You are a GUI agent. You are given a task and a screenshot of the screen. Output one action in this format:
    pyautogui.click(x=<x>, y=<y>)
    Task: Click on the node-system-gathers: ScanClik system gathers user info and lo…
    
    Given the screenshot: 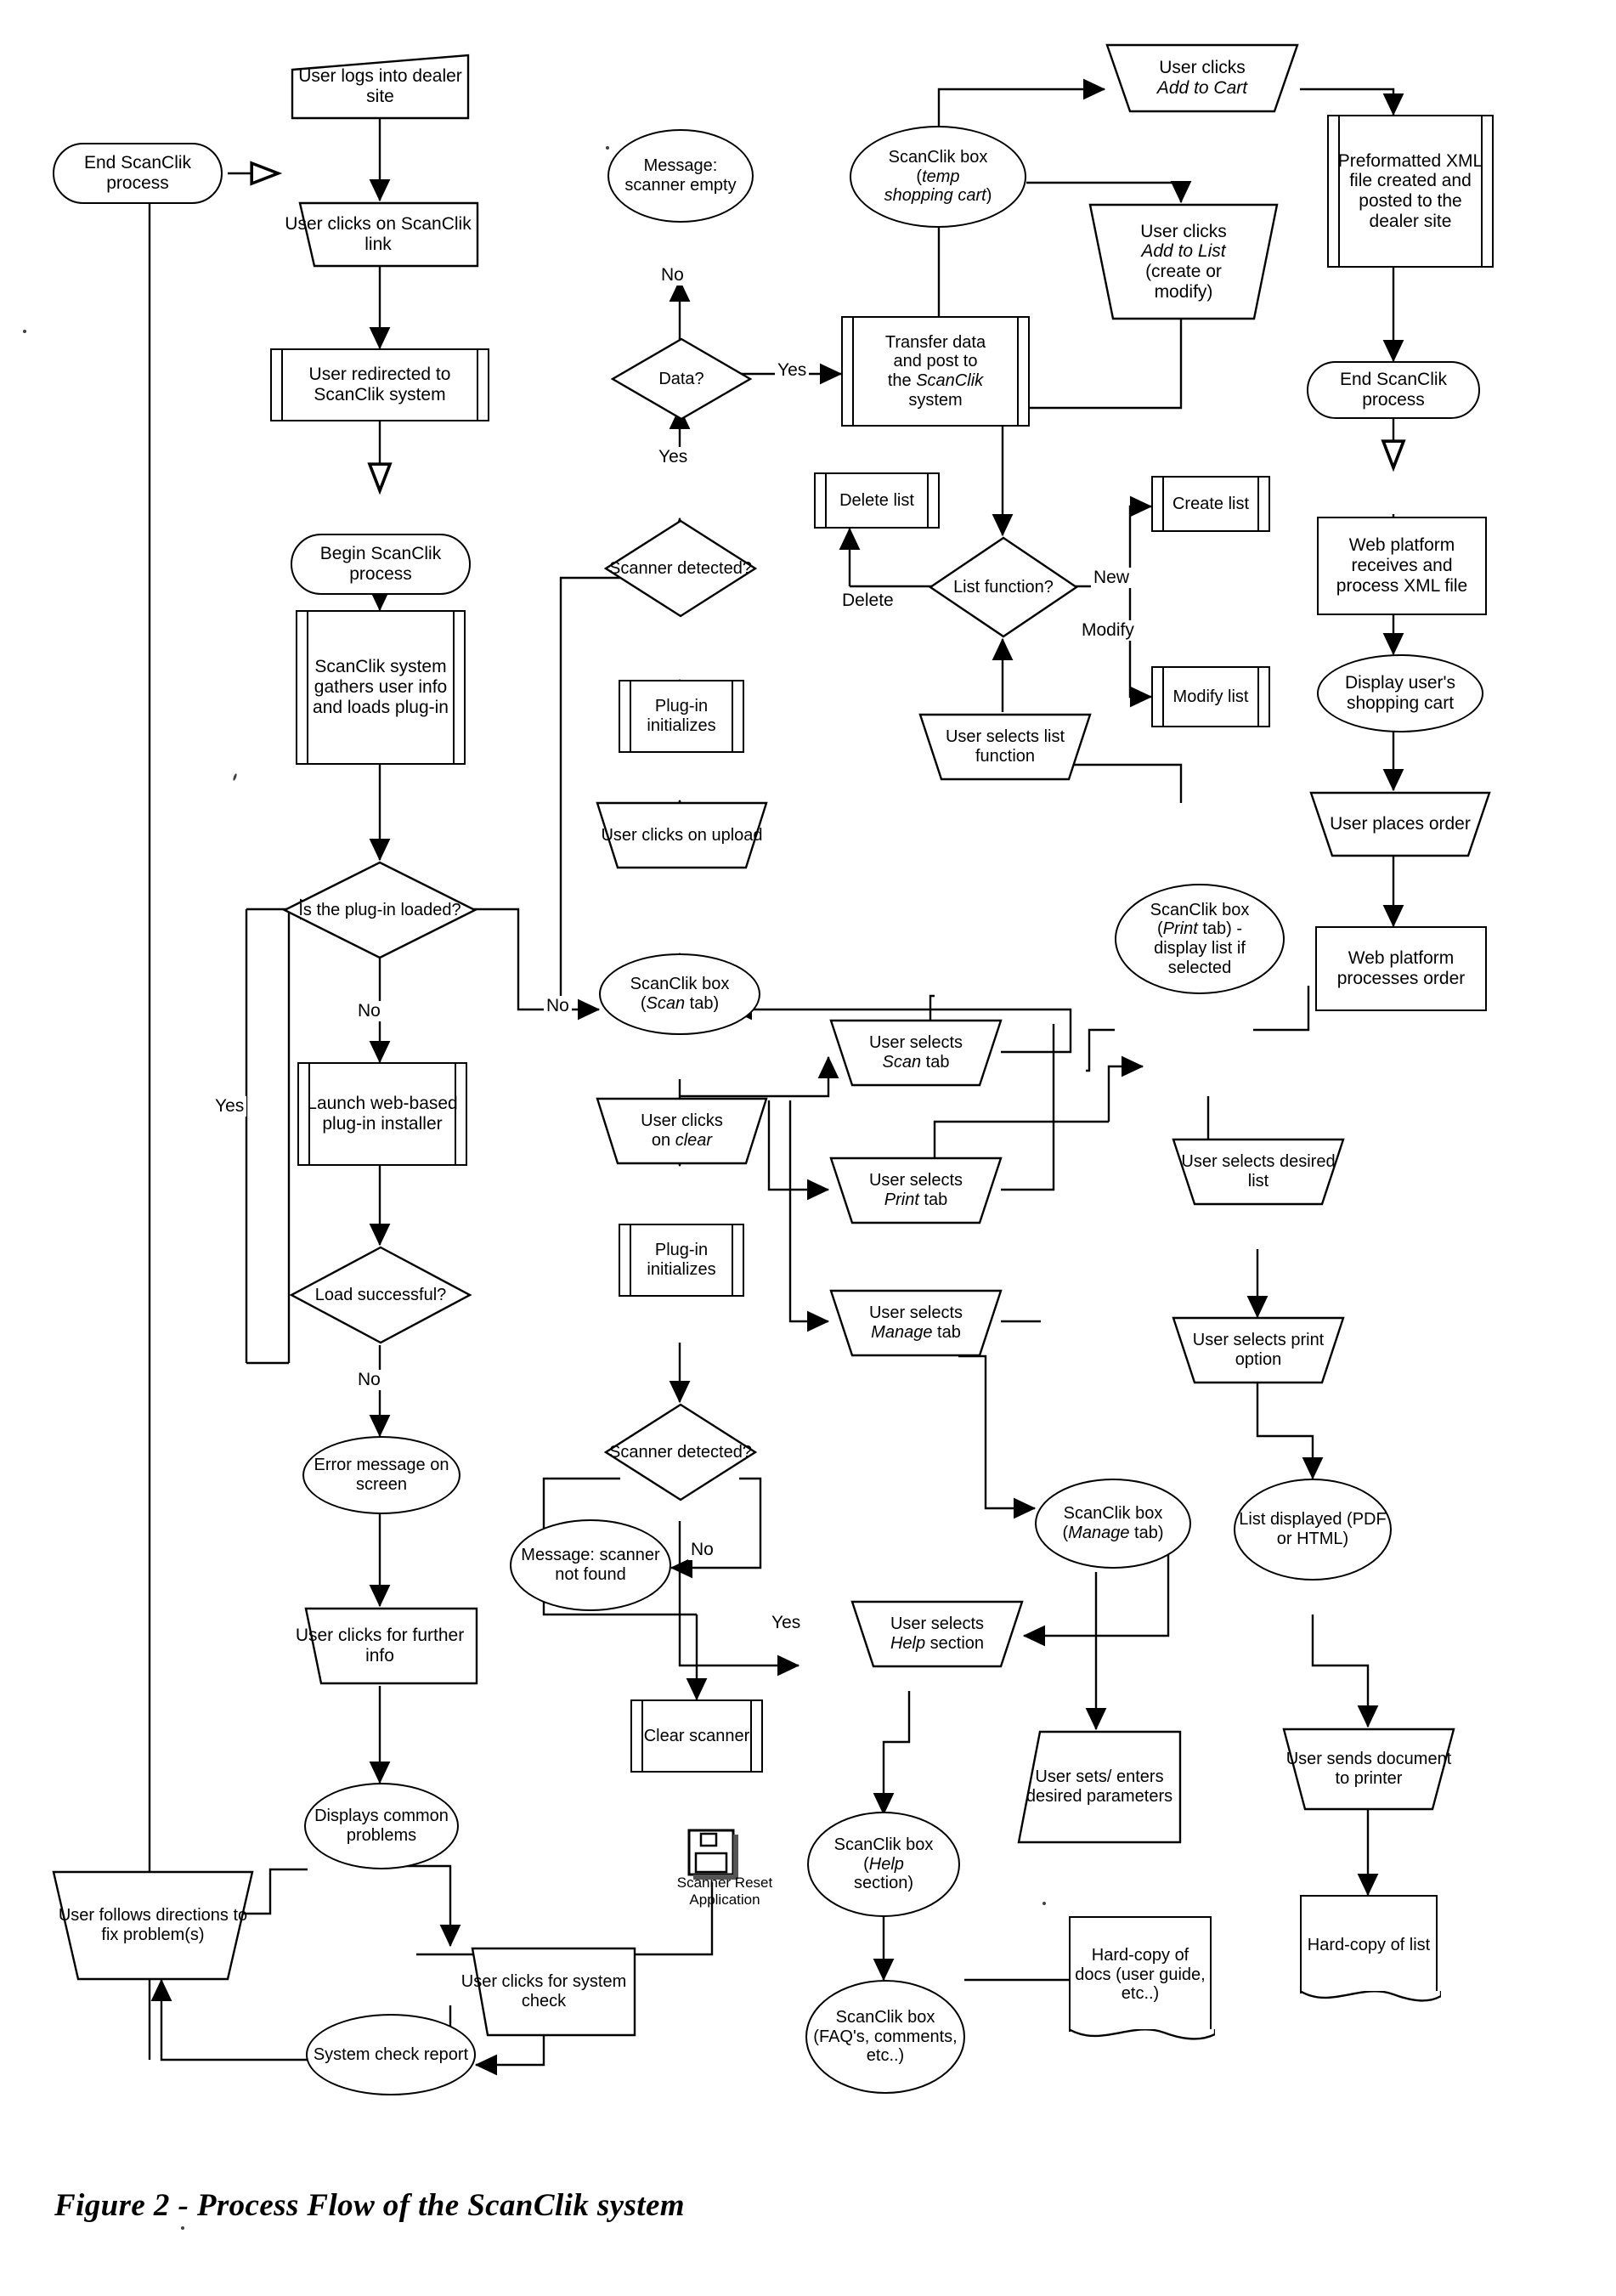 What is the action you would take?
    pyautogui.click(x=381, y=687)
    